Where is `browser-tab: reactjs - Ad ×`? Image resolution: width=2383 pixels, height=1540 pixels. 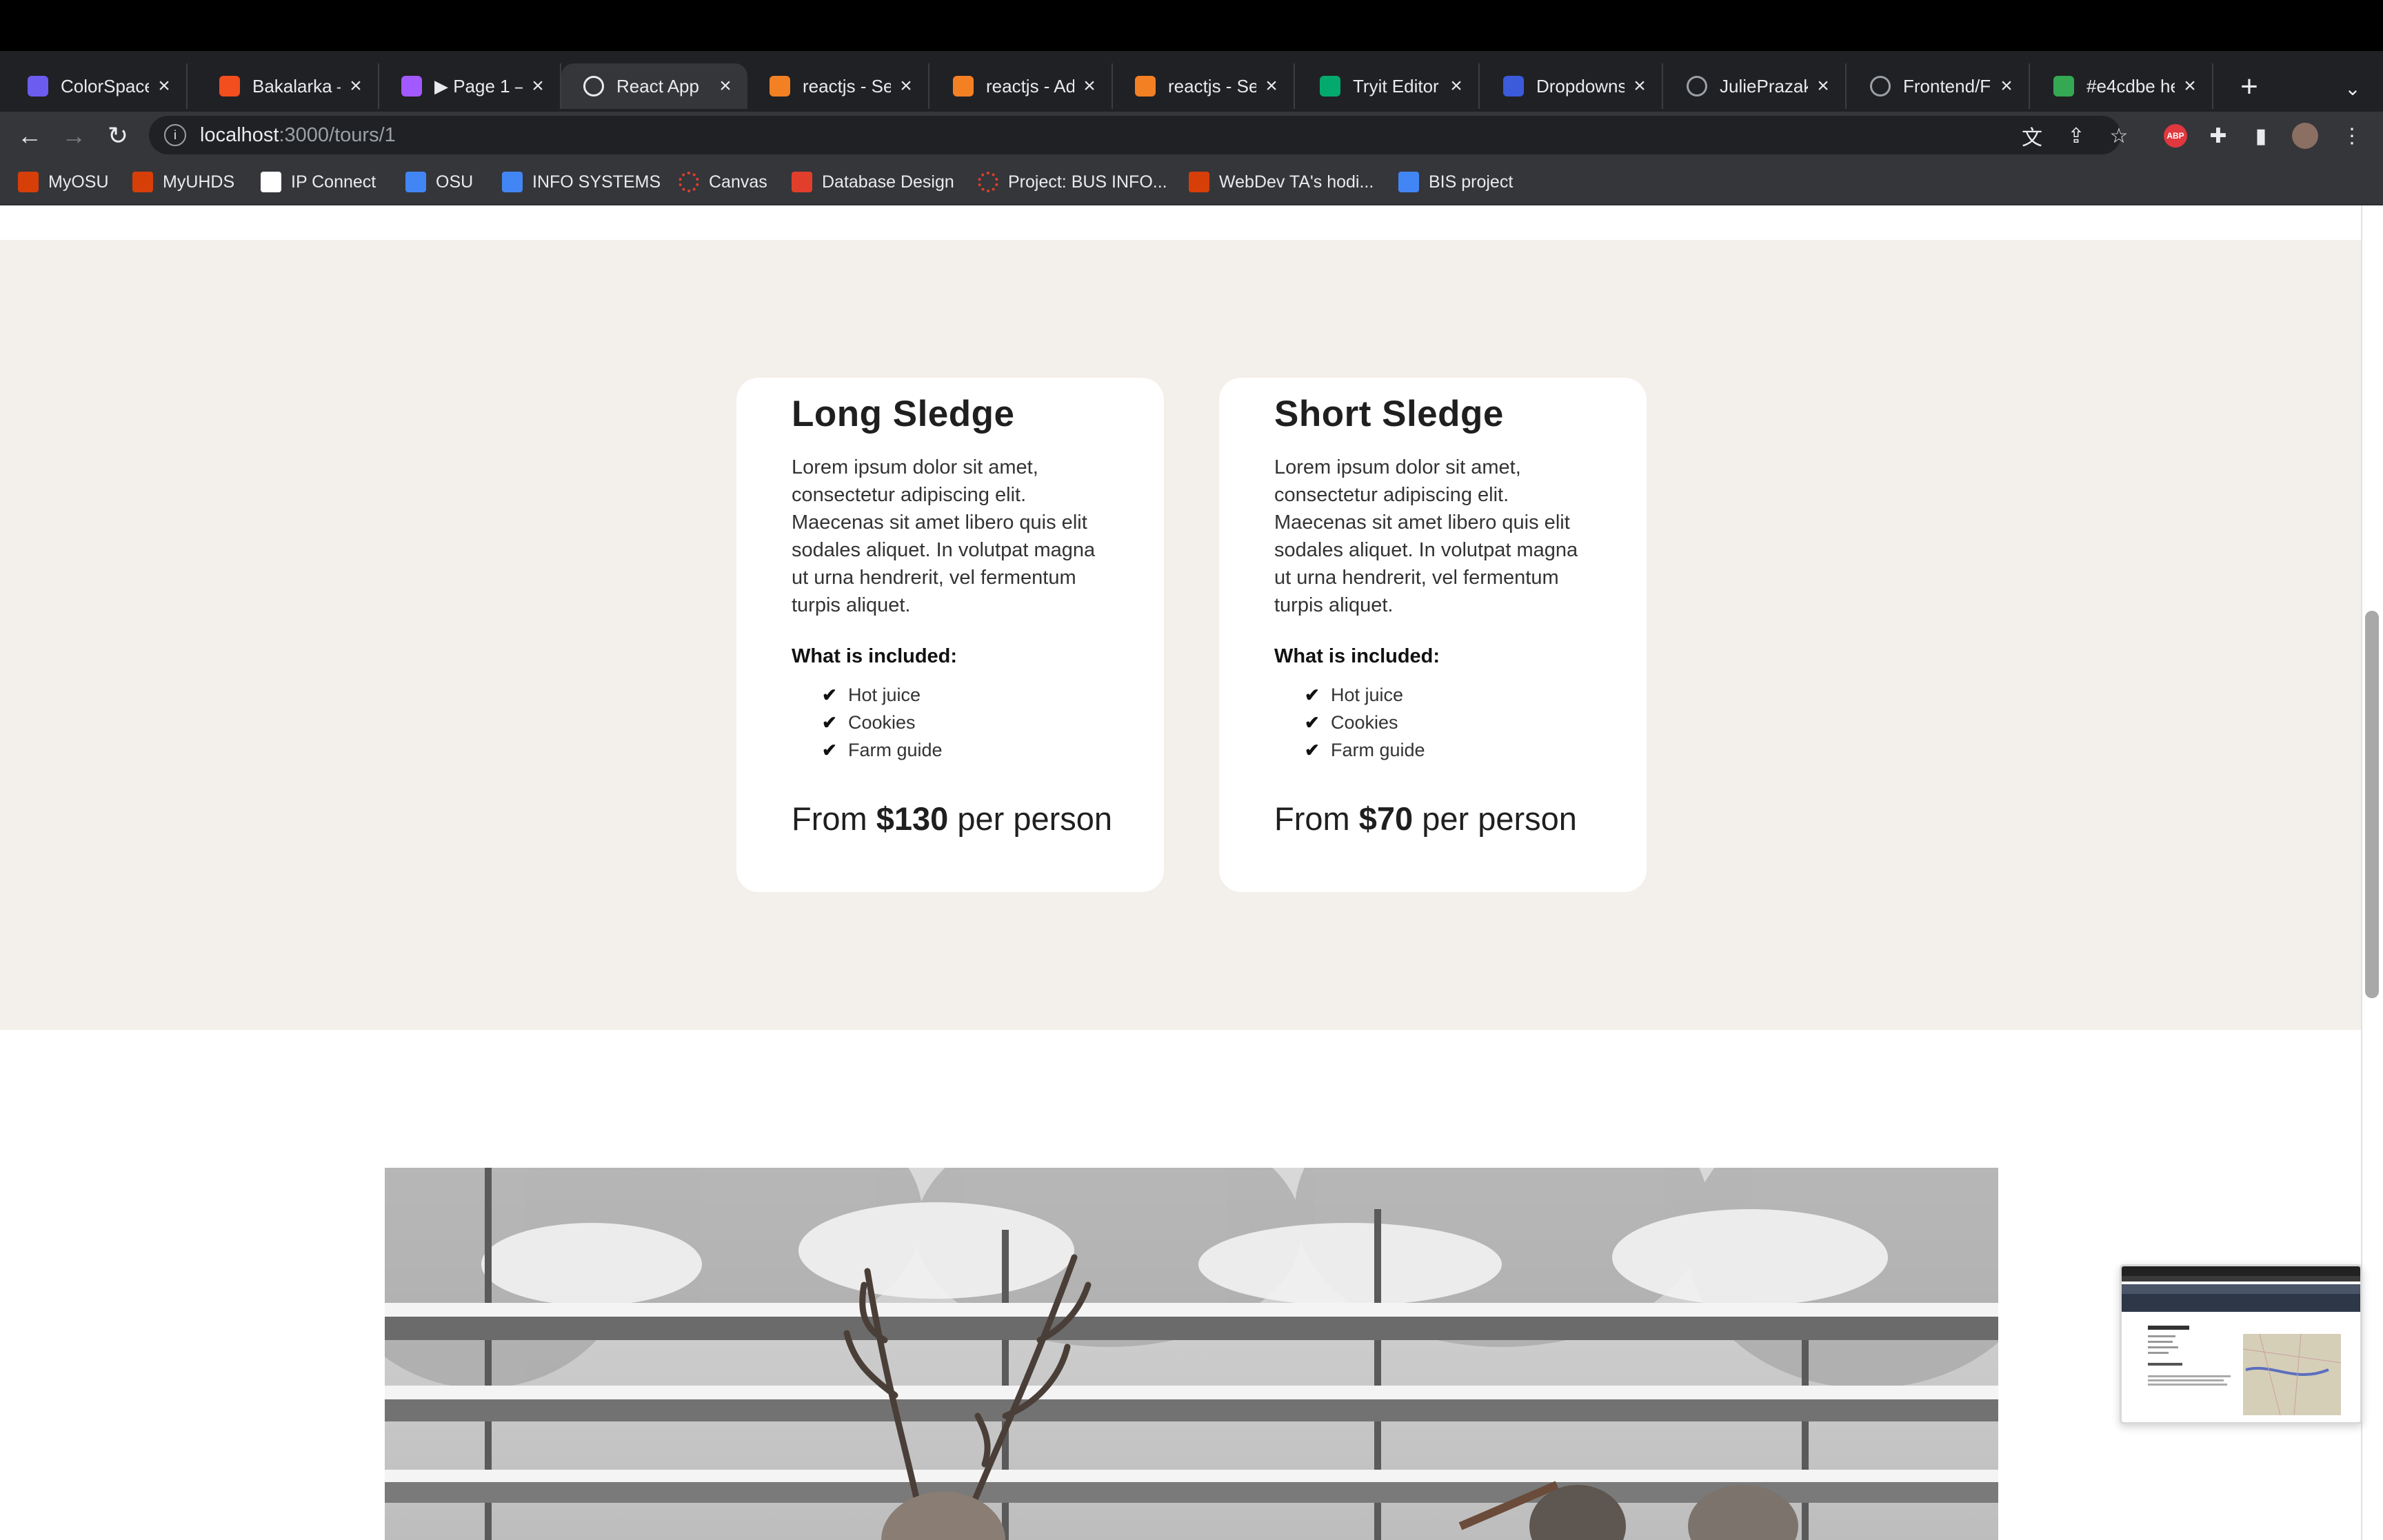 browser-tab: reactjs - Ad × is located at coordinates (1022, 86).